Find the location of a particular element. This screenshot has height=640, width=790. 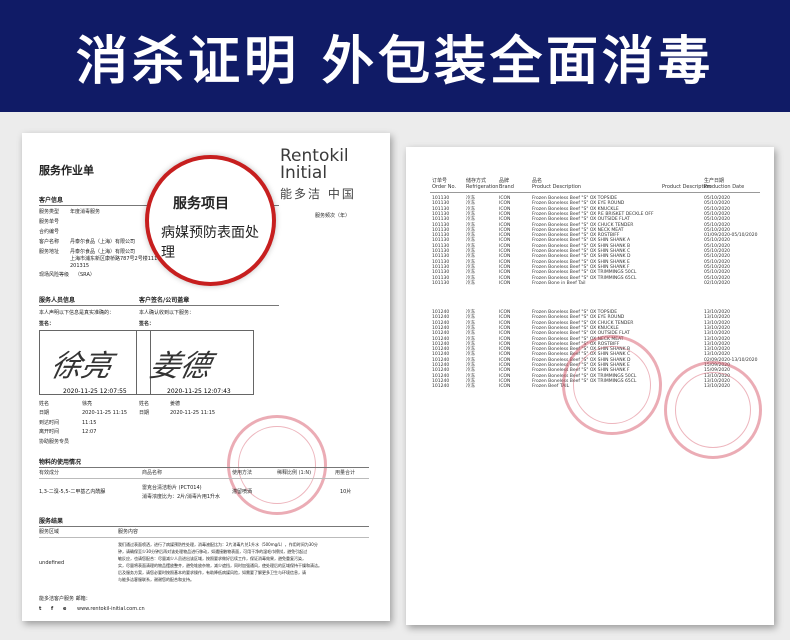

footer-social-e-icon: e is located at coordinates (65, 609).